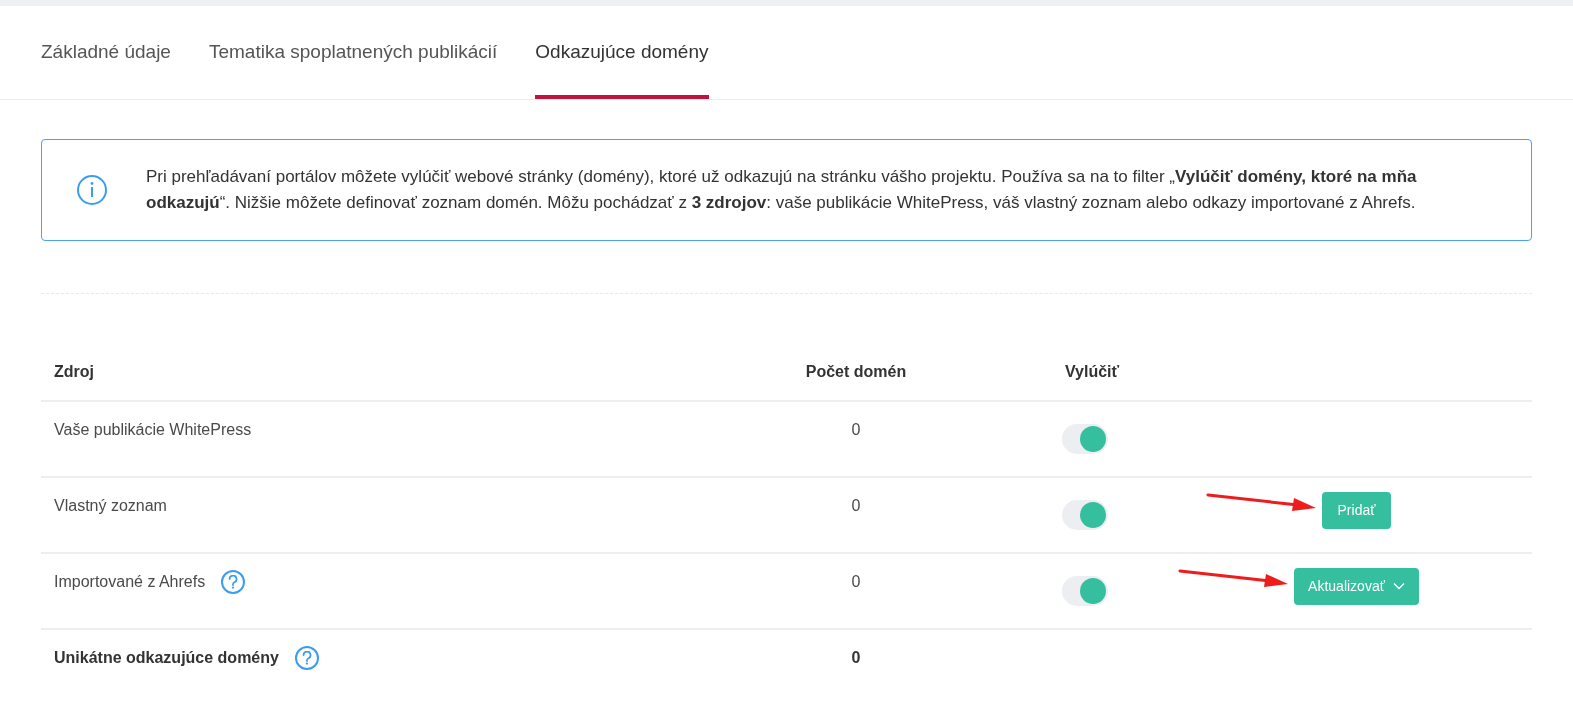 This screenshot has width=1573, height=719. I want to click on source-label: Vaše publikácie WhitePress, so click(153, 429).